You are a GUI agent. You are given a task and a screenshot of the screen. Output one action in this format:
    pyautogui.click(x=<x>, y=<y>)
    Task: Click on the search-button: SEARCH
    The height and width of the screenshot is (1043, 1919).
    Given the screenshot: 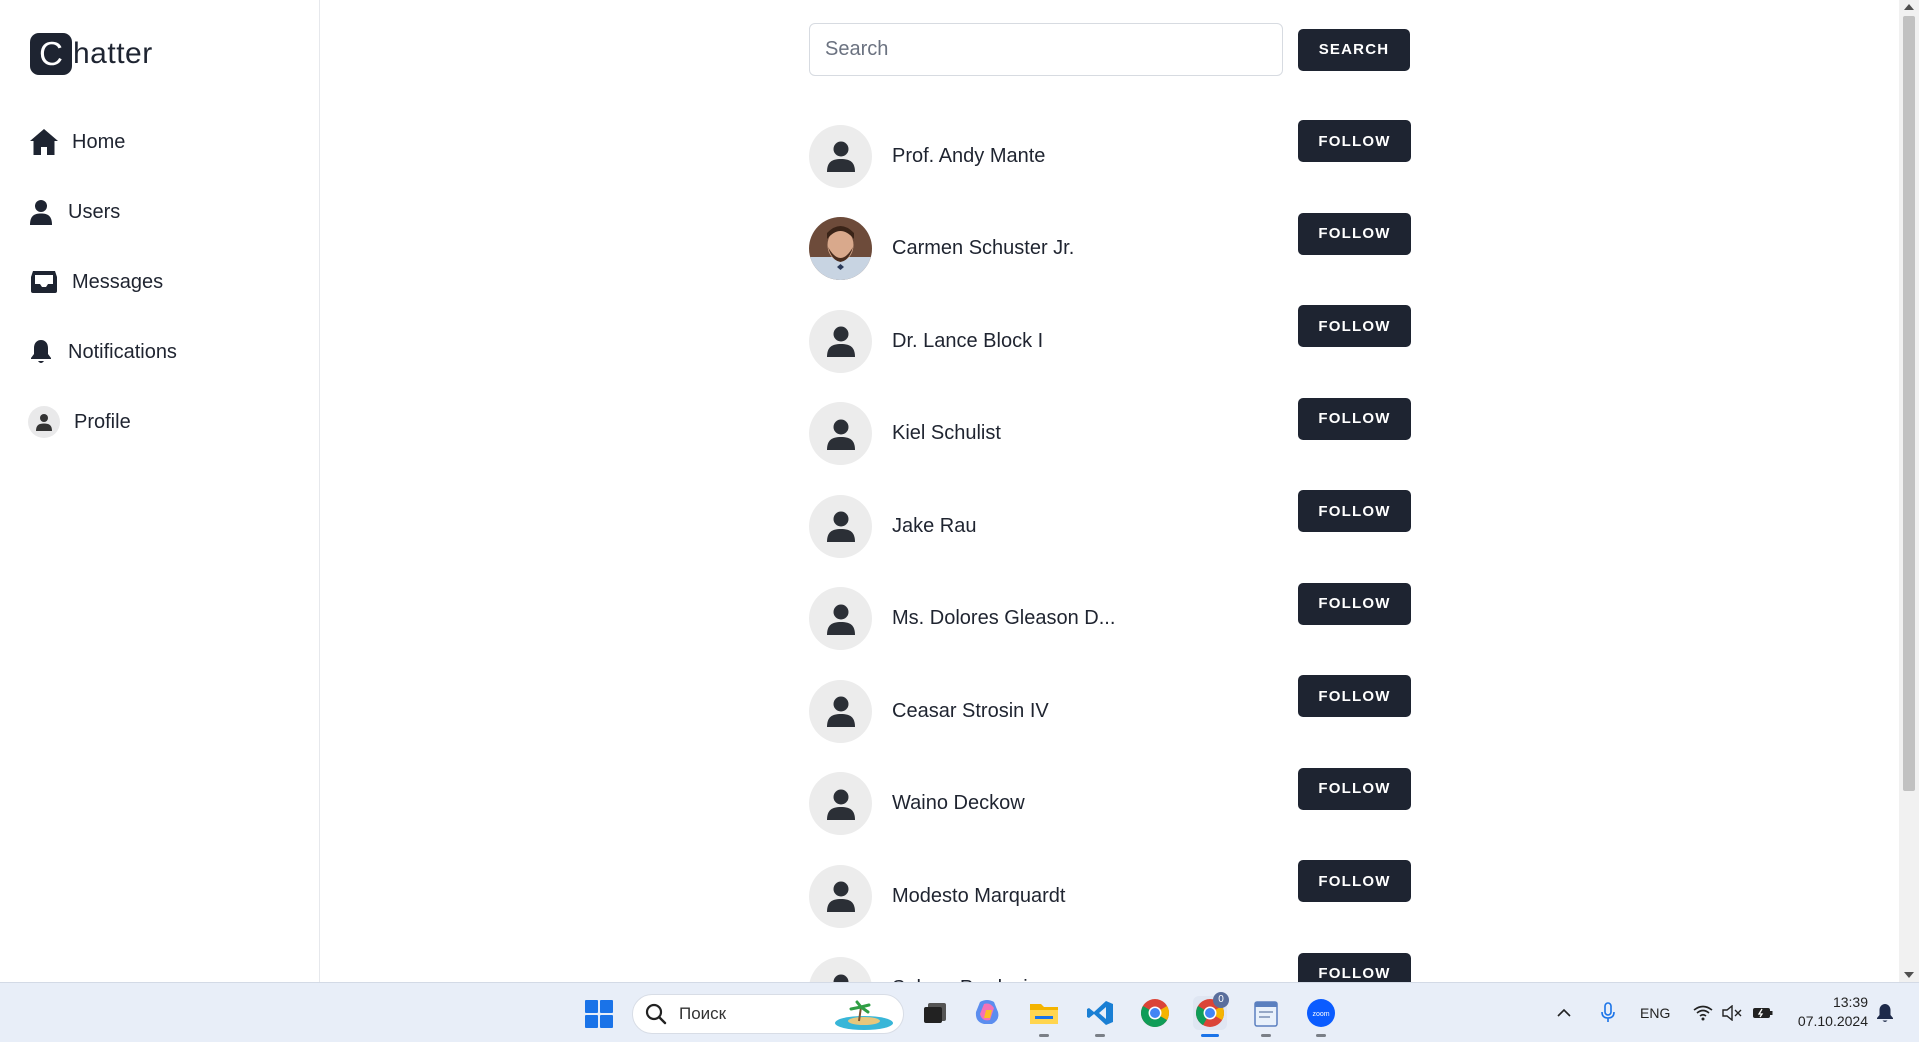 What is the action you would take?
    pyautogui.click(x=1354, y=49)
    